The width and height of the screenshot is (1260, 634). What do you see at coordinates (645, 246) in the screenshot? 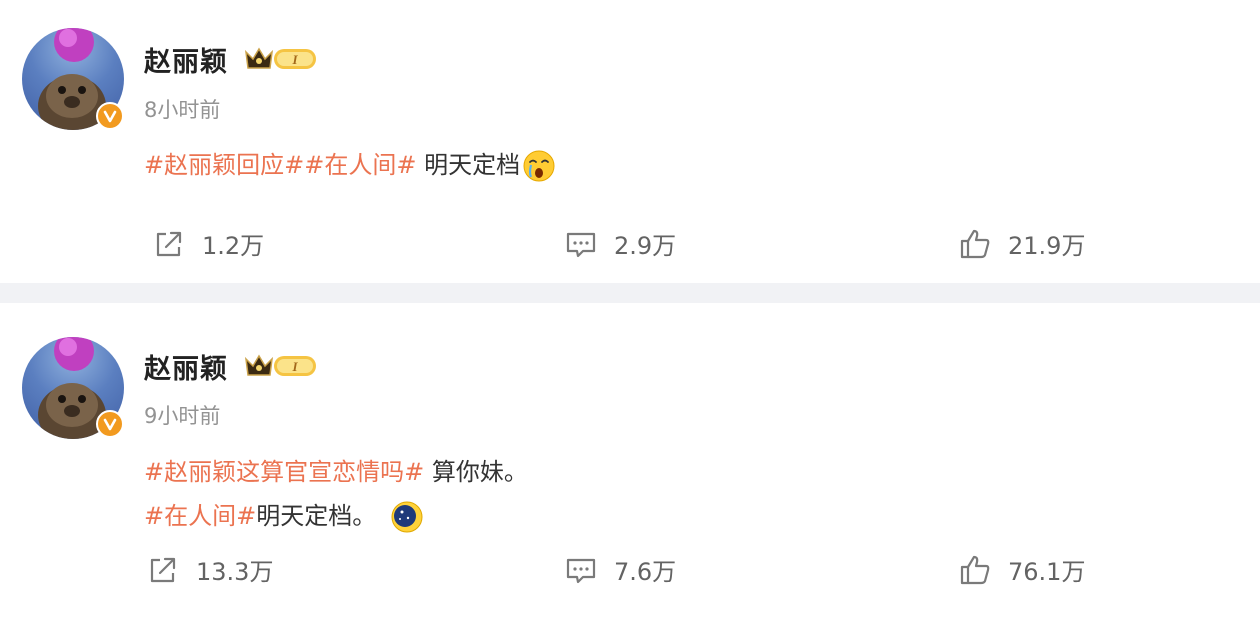
I see `comment-count: 2.9万` at bounding box center [645, 246].